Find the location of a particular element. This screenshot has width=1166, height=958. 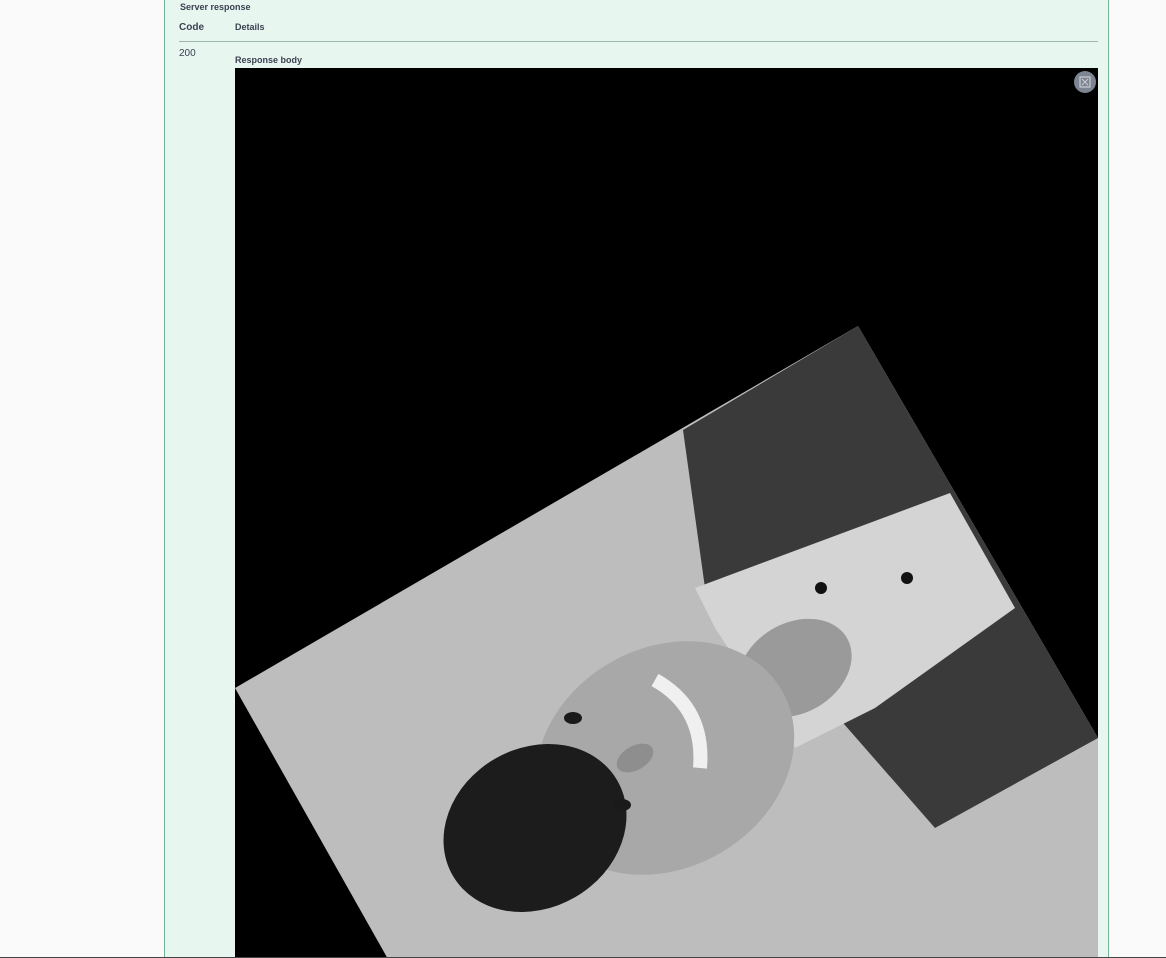

details-column-header: Details is located at coordinates (250, 27).